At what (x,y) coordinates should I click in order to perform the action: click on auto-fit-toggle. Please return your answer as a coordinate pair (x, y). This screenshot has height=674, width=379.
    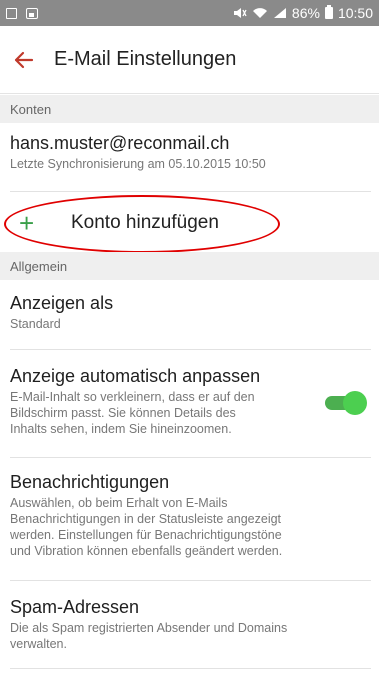
    Looking at the image, I should click on (346, 403).